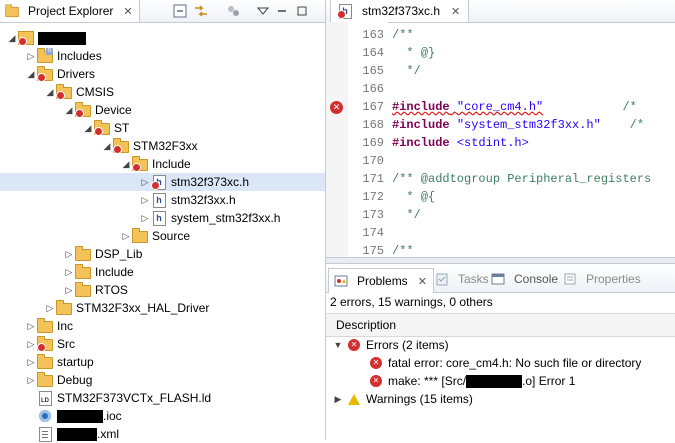 This screenshot has width=675, height=443. Describe the element at coordinates (162, 380) in the screenshot. I see `tree-item: ▷ Debug` at that location.